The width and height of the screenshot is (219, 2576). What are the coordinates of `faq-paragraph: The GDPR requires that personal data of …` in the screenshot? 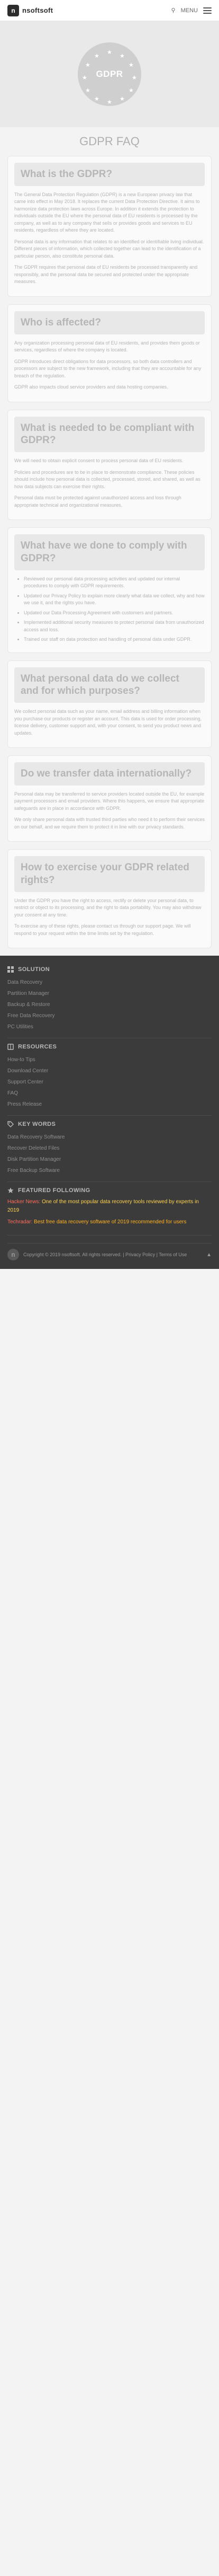 It's located at (106, 274).